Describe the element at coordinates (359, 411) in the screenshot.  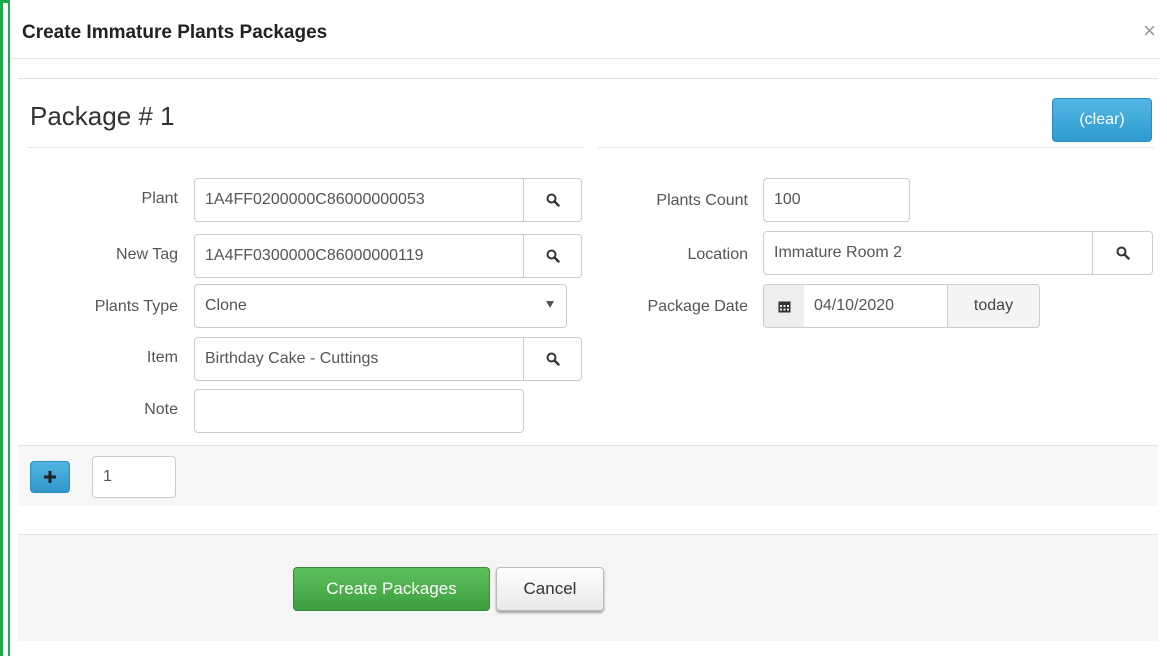
I see `note-input` at that location.